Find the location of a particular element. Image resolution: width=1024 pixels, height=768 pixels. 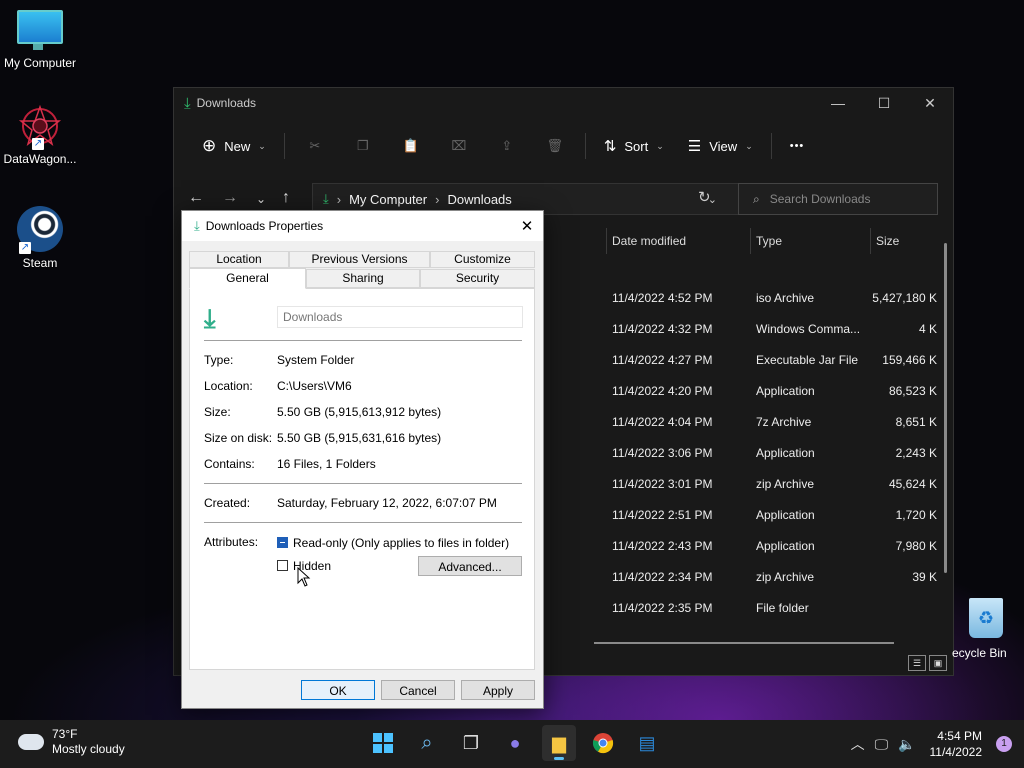

table-row: 11/4/2022 3:01 PM zip Archive 45,624 K is located at coordinates (773, 486).